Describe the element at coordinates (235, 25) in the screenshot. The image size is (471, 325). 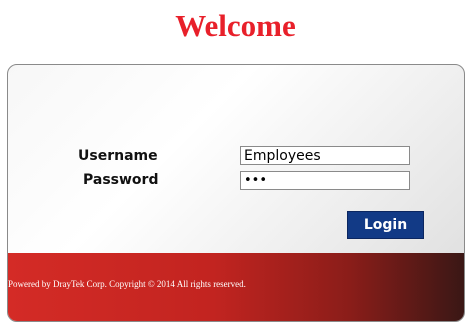
I see `page-title: Welcome` at that location.